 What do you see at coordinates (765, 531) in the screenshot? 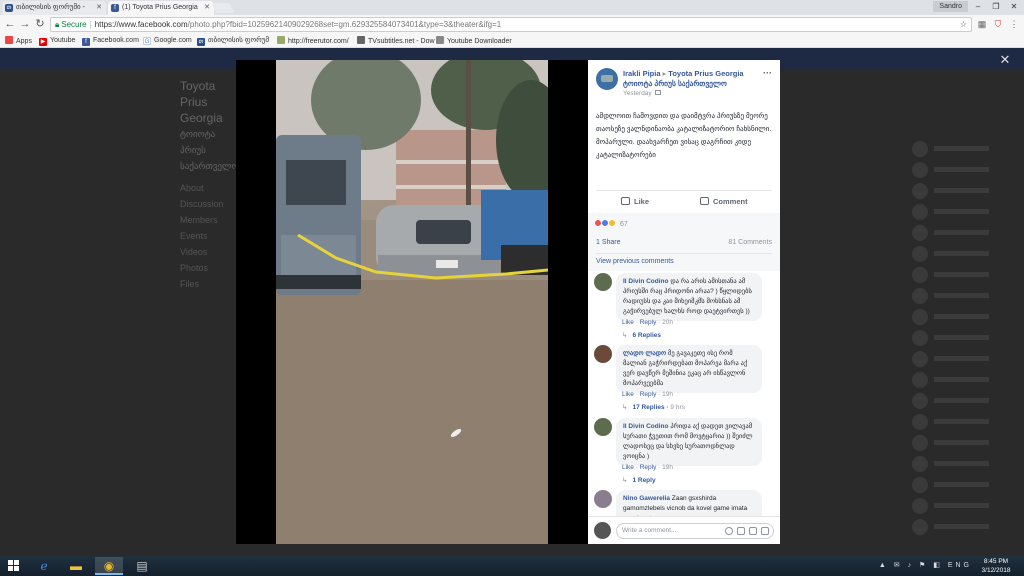
I see `sticker-icon` at bounding box center [765, 531].